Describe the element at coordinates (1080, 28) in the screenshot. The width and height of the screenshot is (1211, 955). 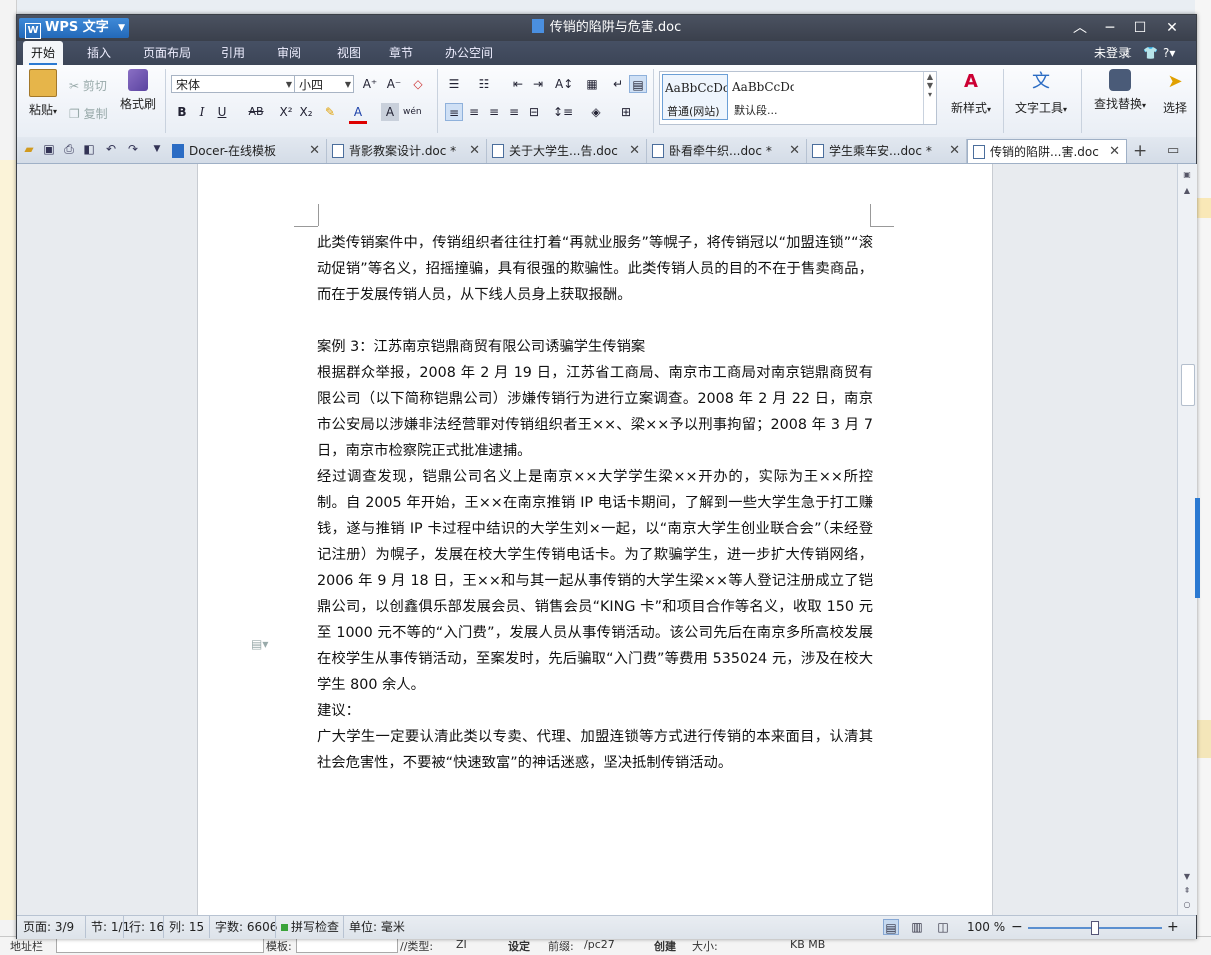
I see `collapse-ribbon-icon: ︿` at that location.